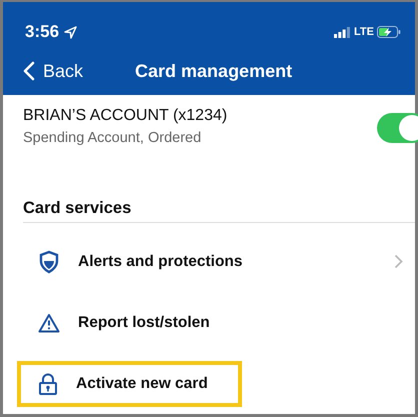 The image size is (418, 417). Describe the element at coordinates (397, 128) in the screenshot. I see `card-toggle` at that location.